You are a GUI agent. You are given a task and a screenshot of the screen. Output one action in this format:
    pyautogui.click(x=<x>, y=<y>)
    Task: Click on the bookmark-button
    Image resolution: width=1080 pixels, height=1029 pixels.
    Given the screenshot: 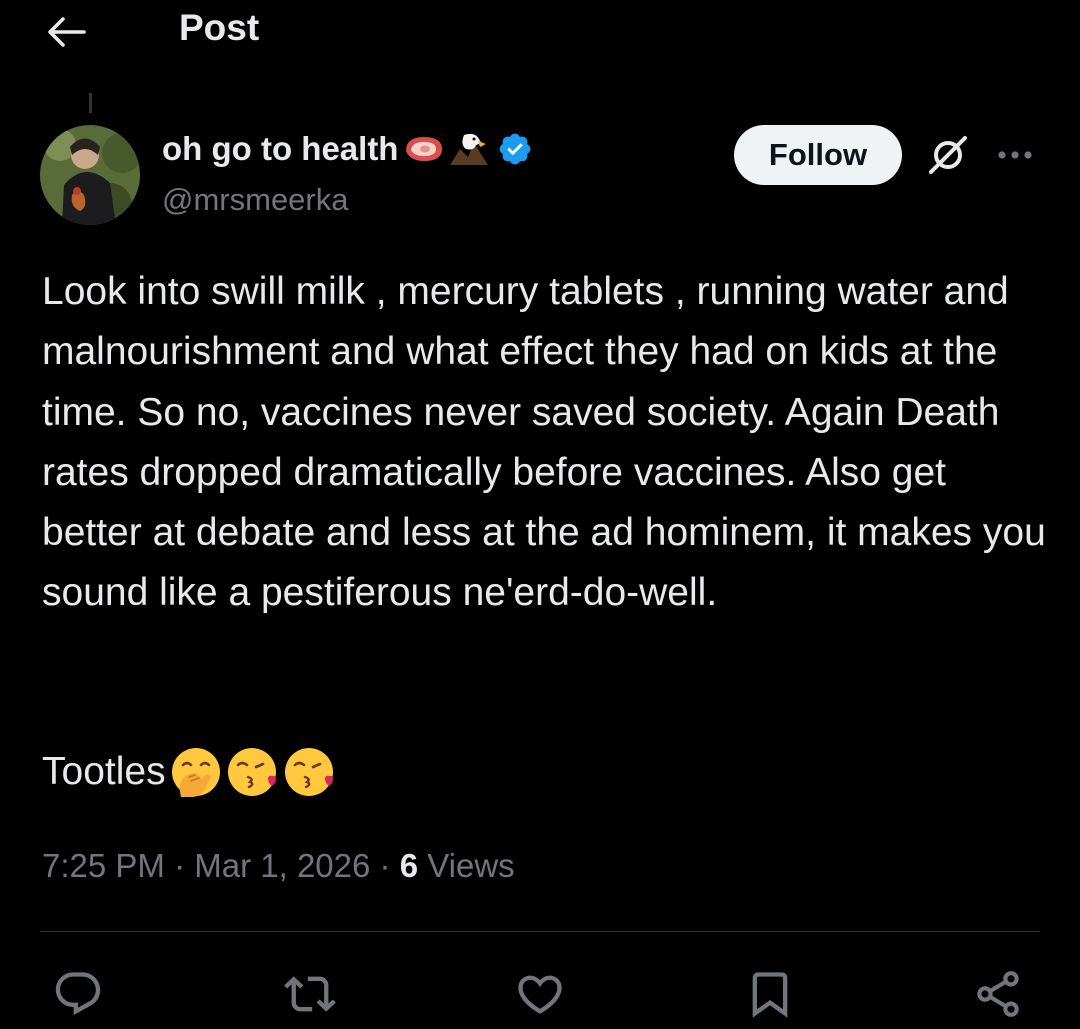 What is the action you would take?
    pyautogui.click(x=770, y=994)
    